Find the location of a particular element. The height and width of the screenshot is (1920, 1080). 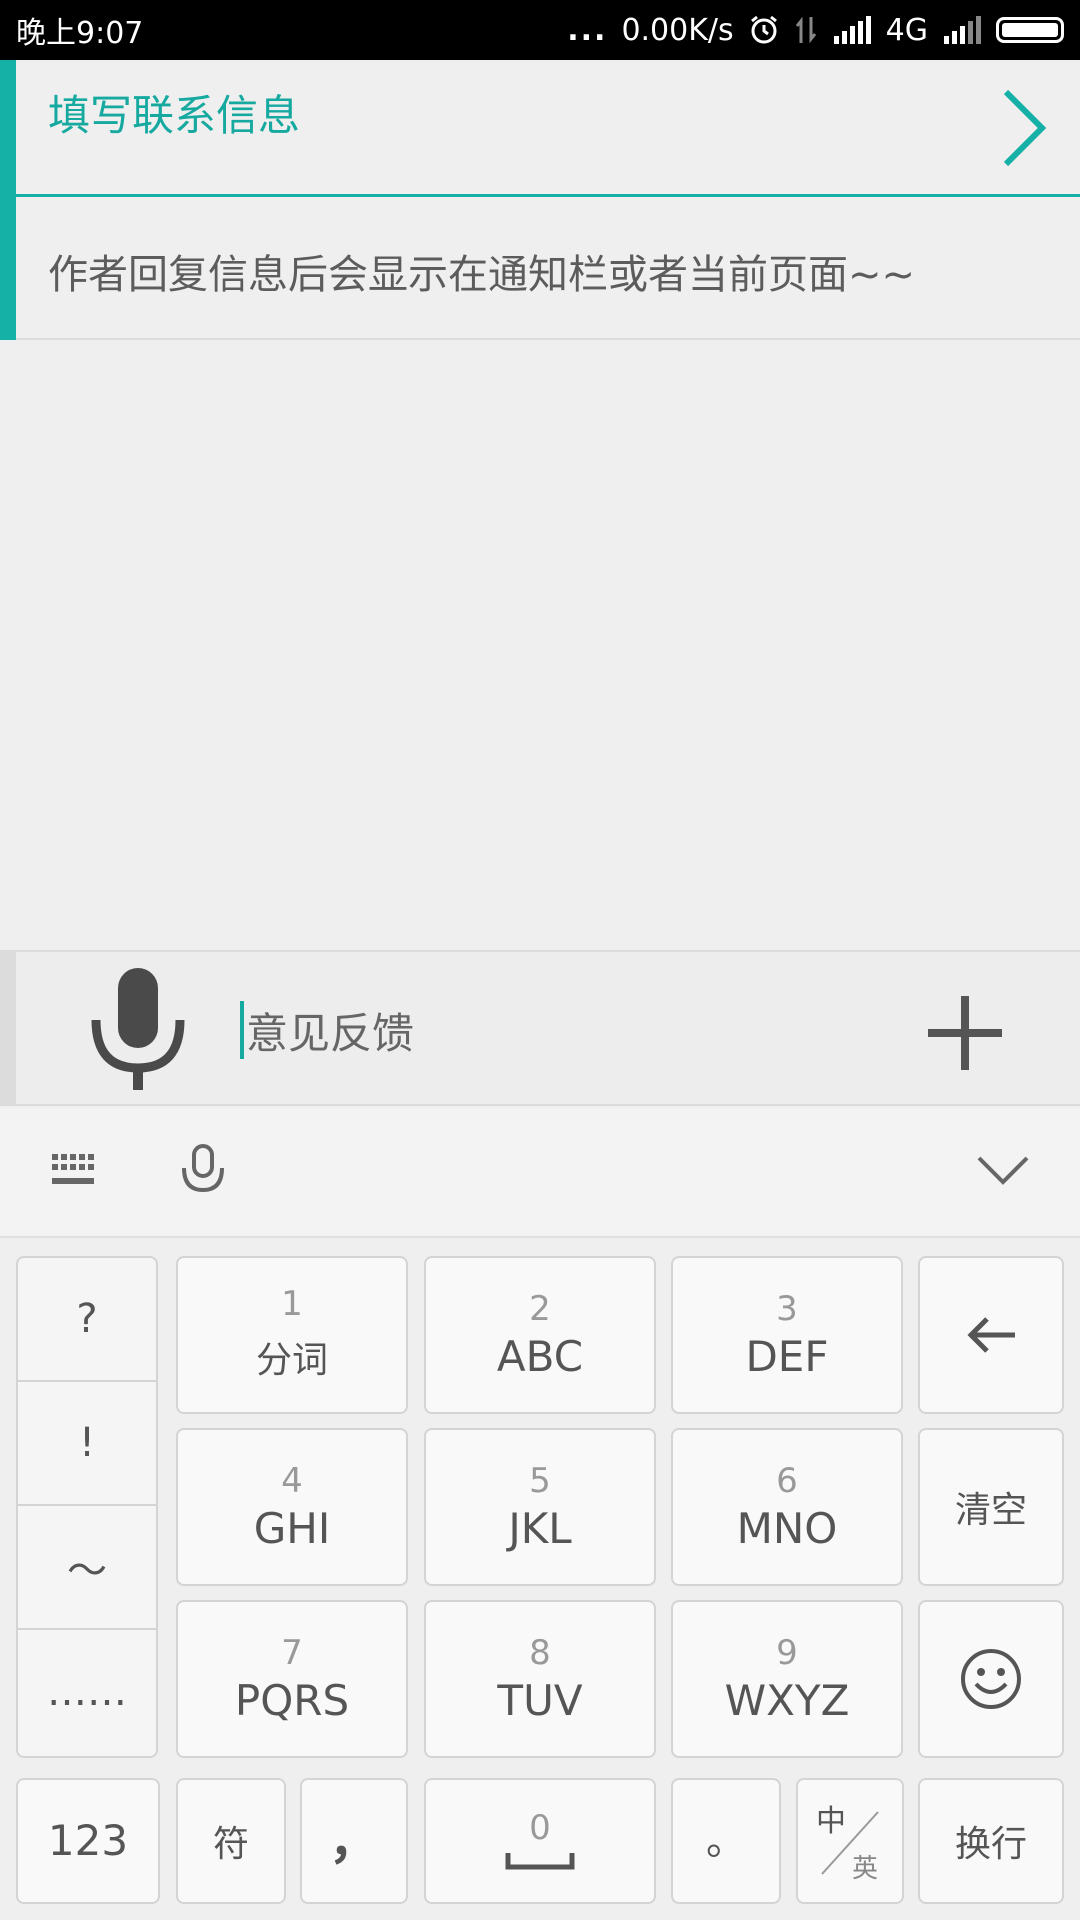

key-number: 1 is located at coordinates (292, 1304).